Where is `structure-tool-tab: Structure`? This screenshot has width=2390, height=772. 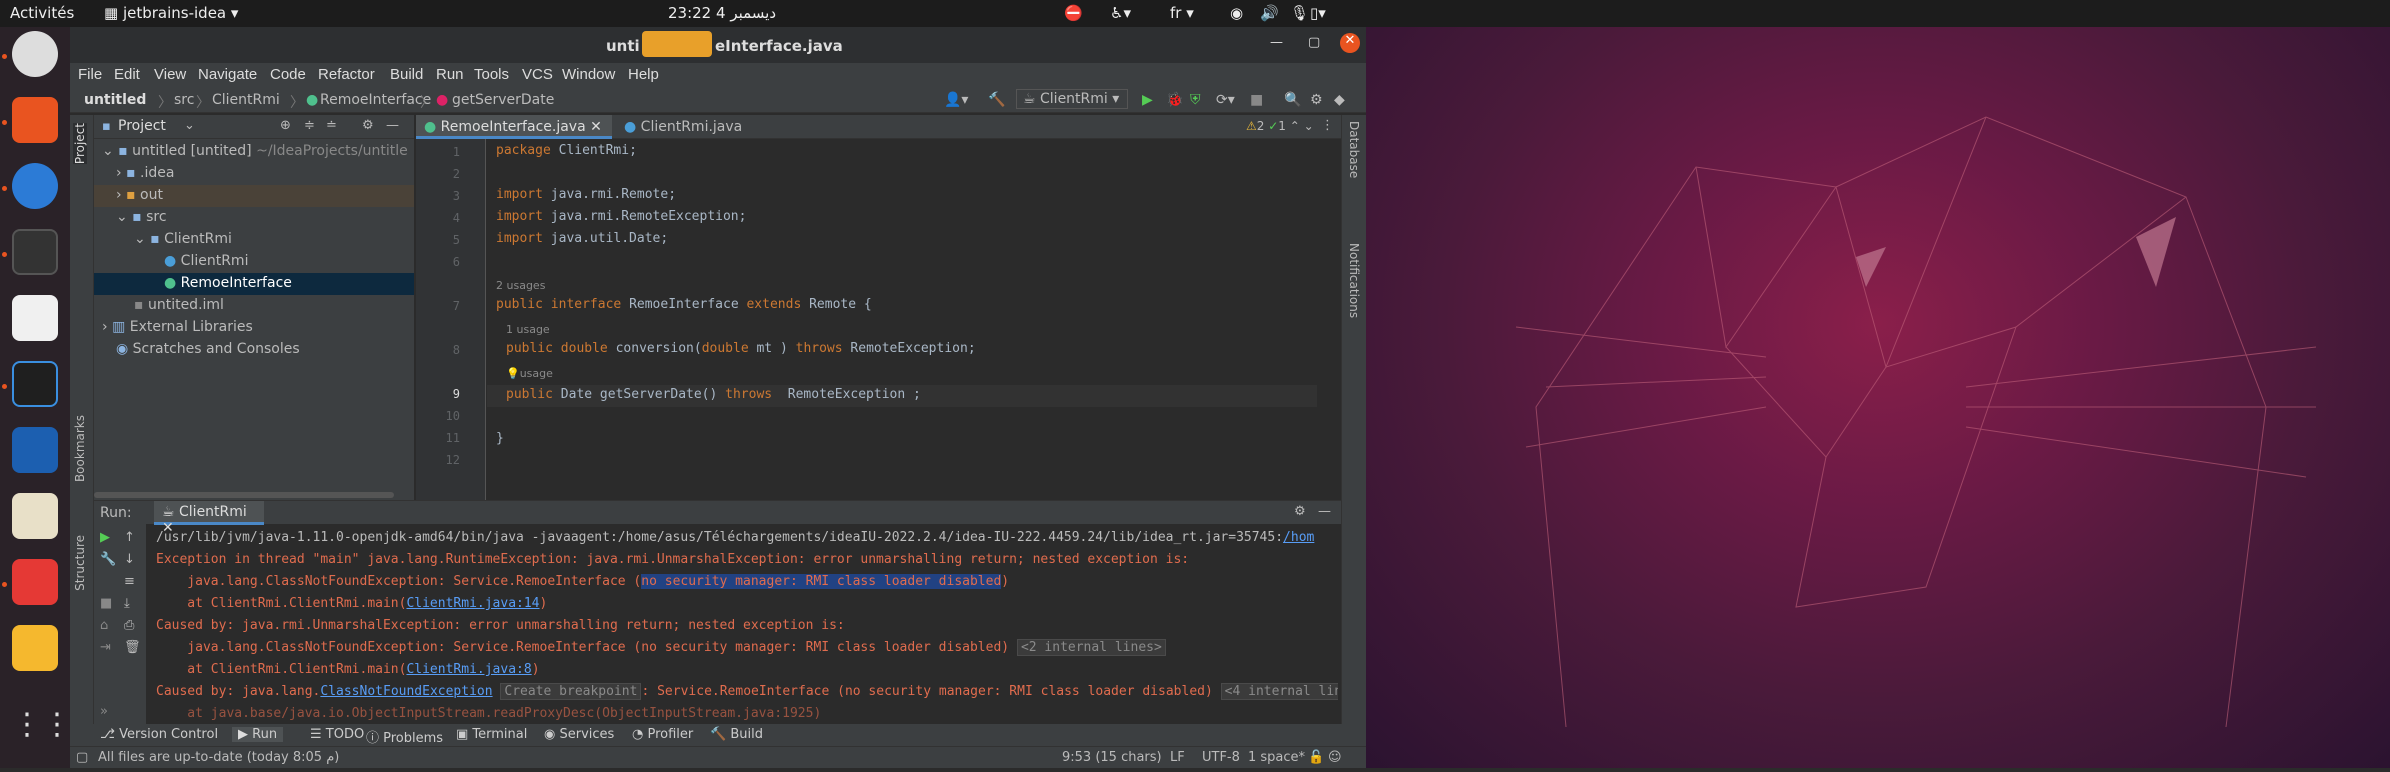 structure-tool-tab: Structure is located at coordinates (80, 563).